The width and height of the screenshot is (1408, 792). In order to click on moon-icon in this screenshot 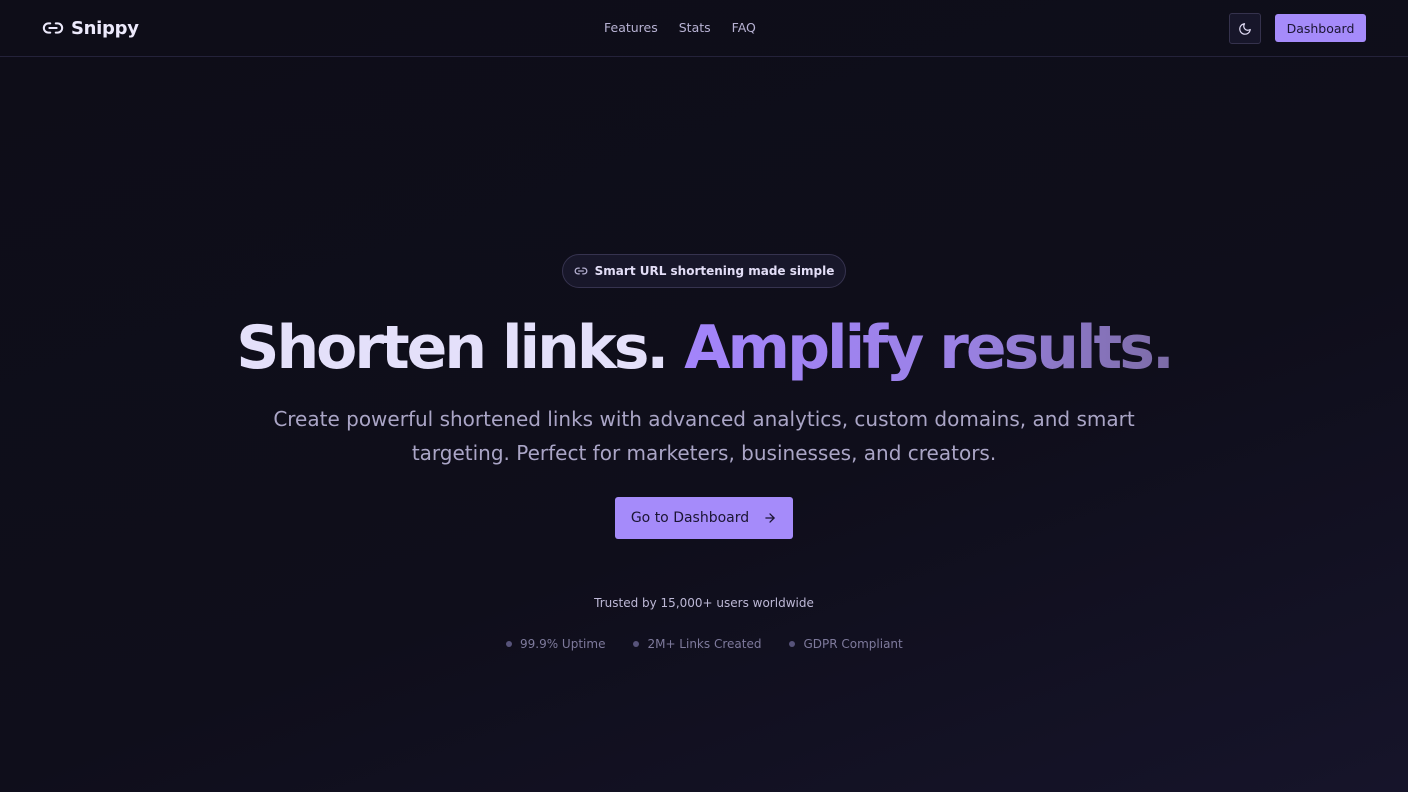, I will do `click(1245, 29)`.